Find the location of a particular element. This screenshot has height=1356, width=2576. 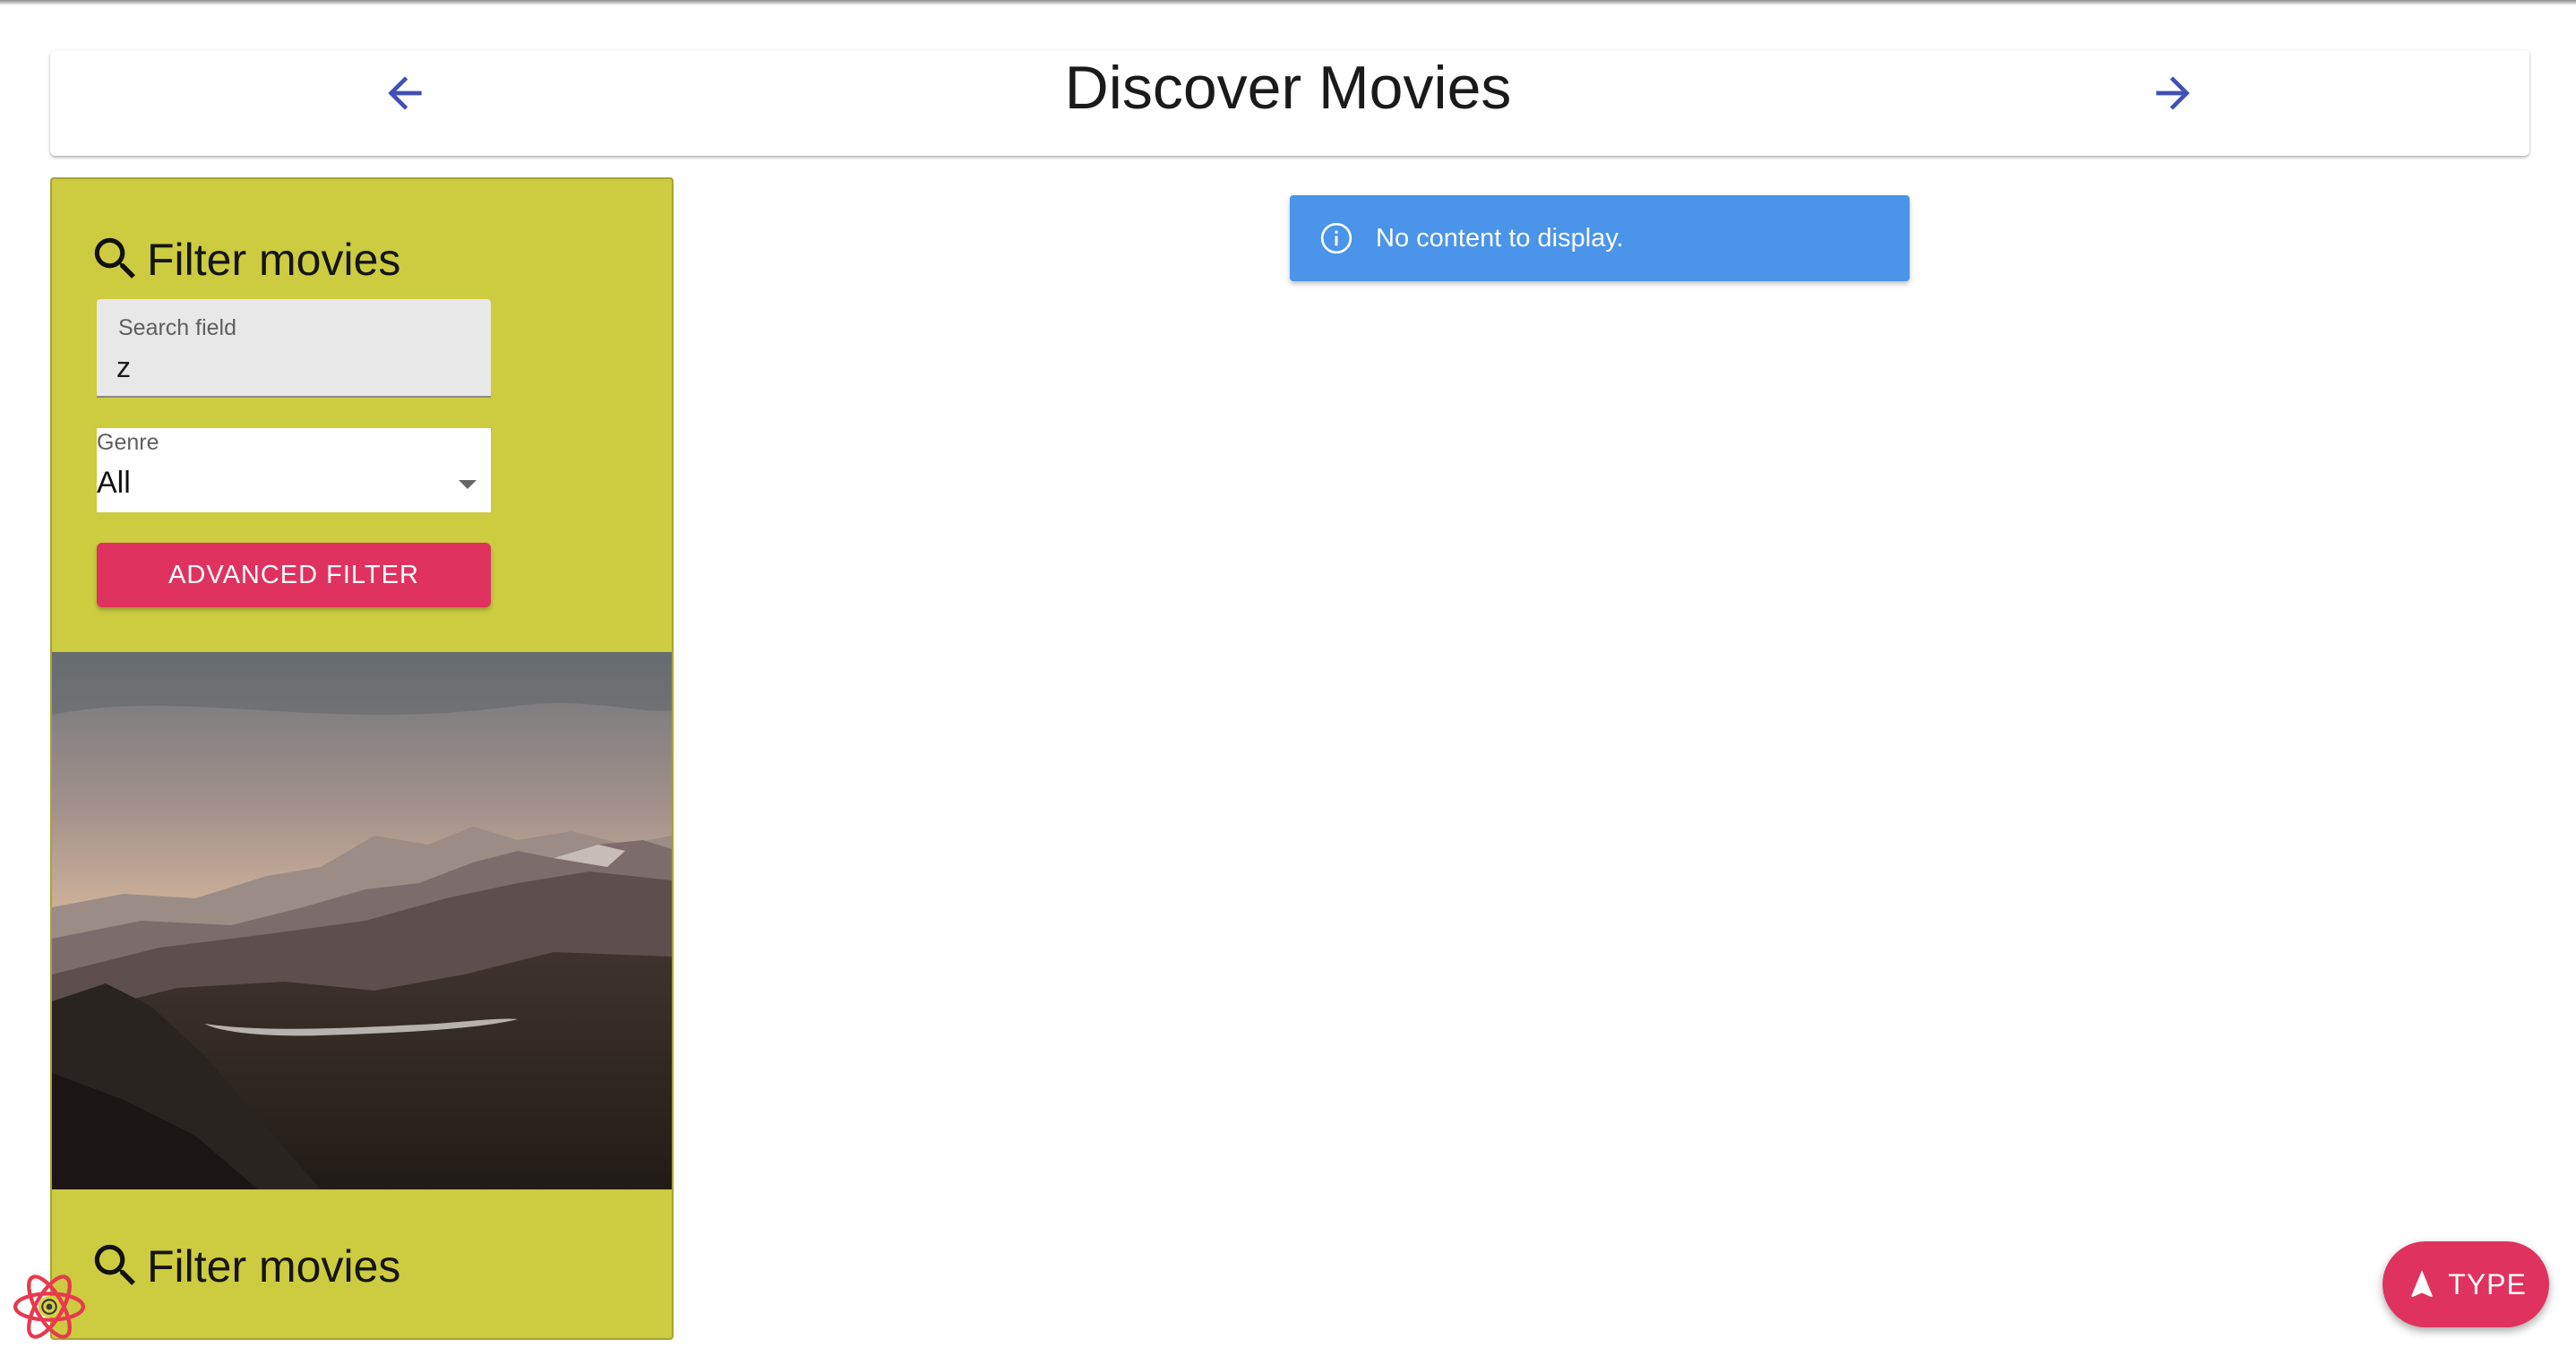

type-fab-label: TYPE is located at coordinates (2487, 1283).